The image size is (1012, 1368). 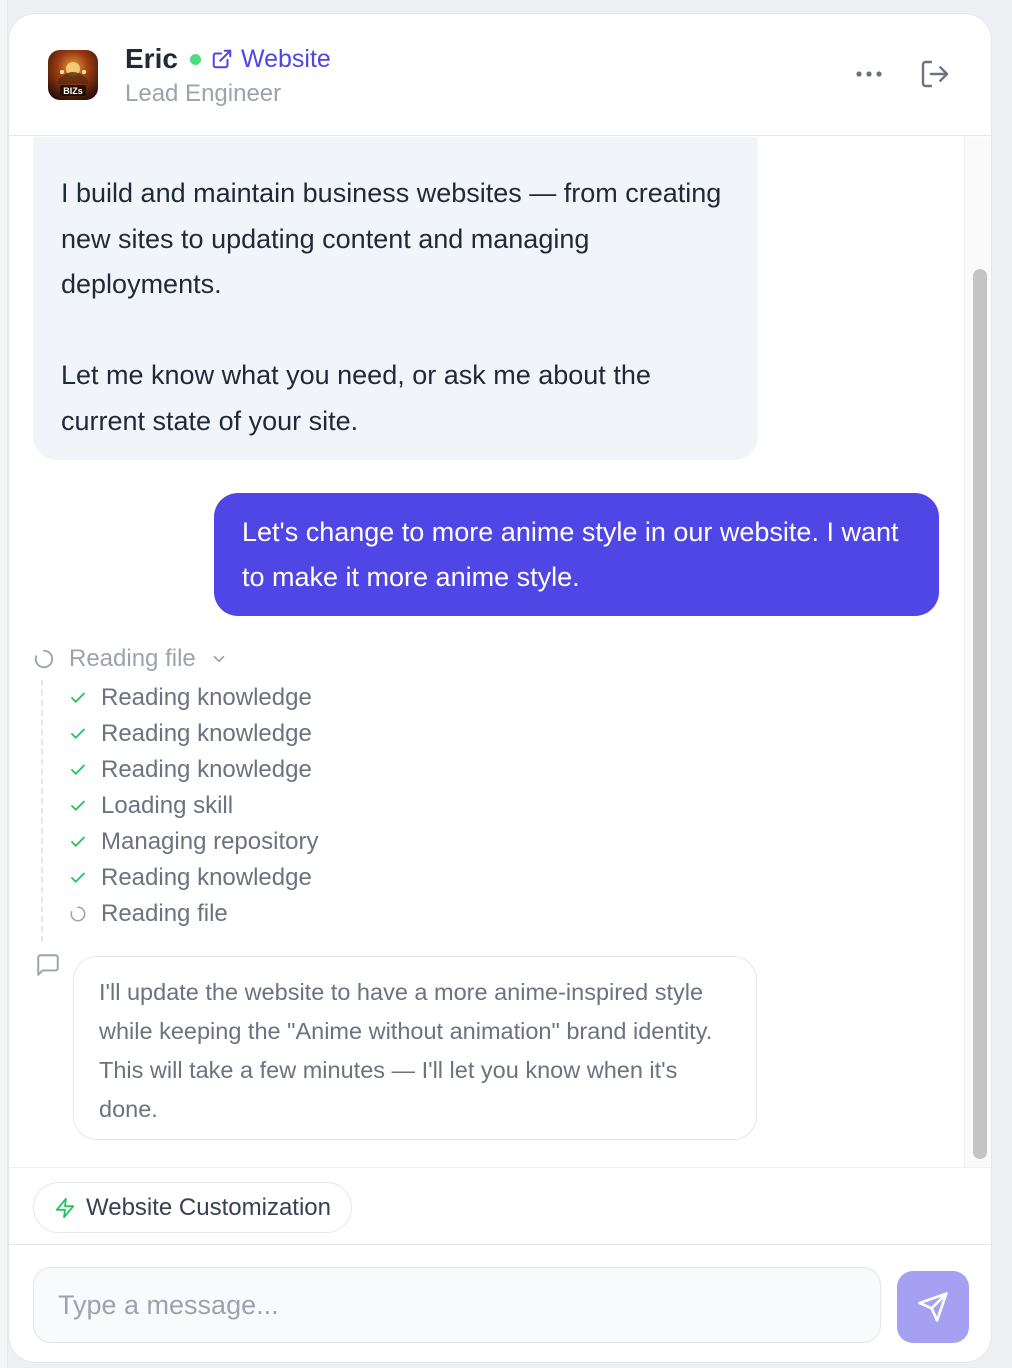 What do you see at coordinates (65, 1207) in the screenshot?
I see `lightning-icon` at bounding box center [65, 1207].